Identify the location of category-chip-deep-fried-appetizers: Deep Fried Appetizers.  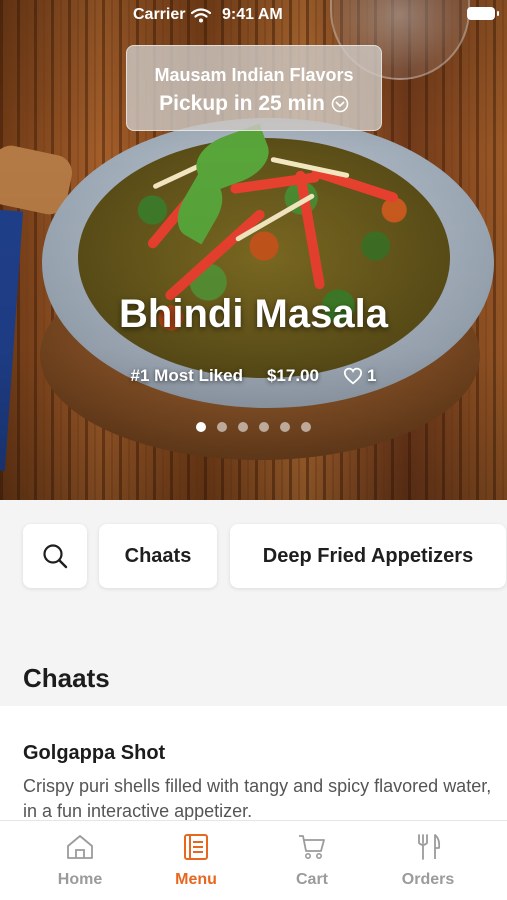
(368, 556).